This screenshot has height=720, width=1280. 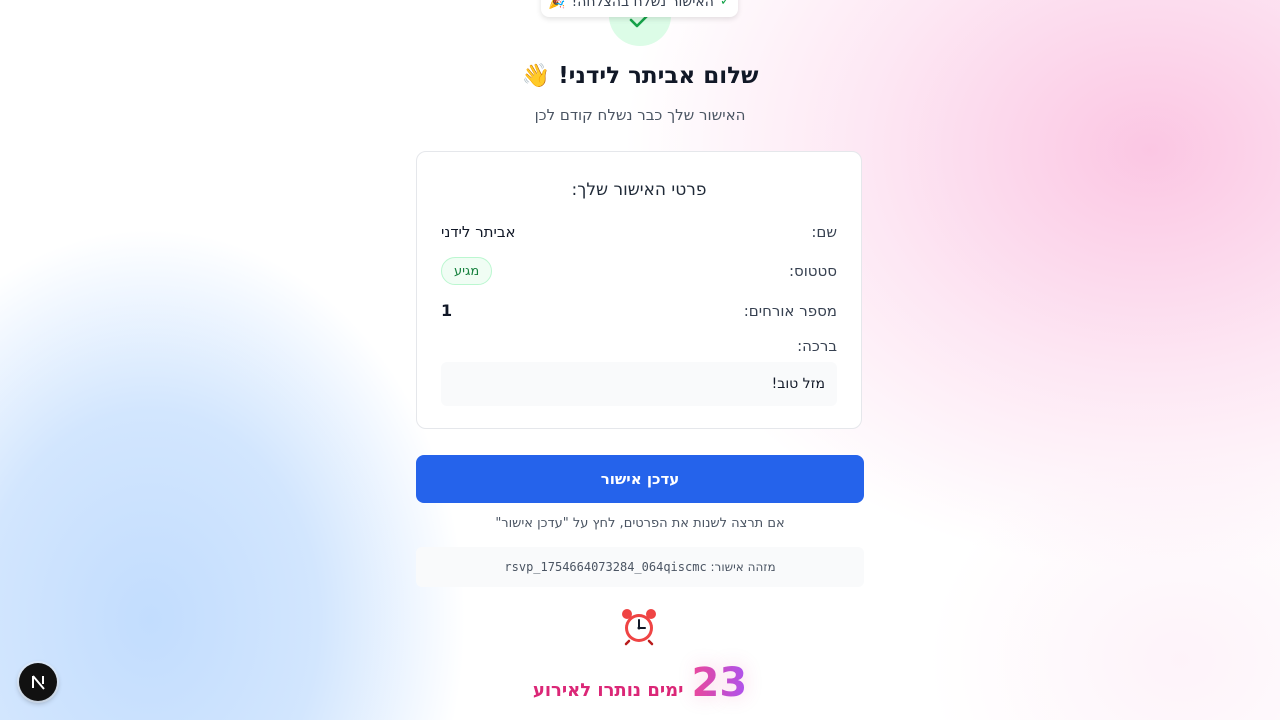 I want to click on guests-row: מספר אורחים: 1, so click(x=639, y=310).